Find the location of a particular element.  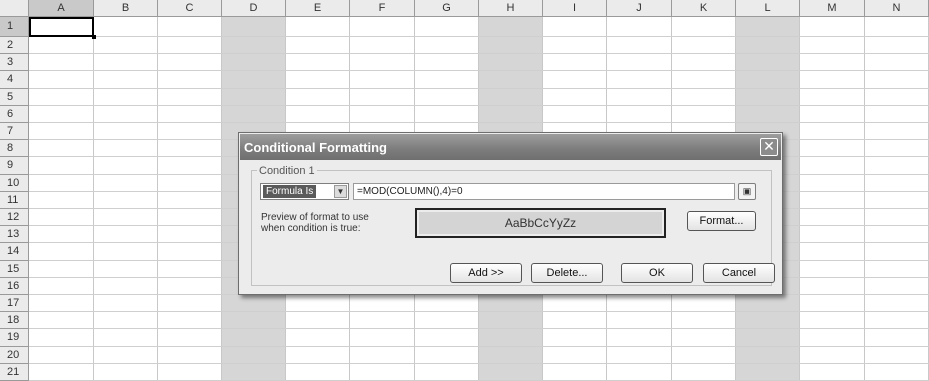

ok-button: OK is located at coordinates (657, 273).